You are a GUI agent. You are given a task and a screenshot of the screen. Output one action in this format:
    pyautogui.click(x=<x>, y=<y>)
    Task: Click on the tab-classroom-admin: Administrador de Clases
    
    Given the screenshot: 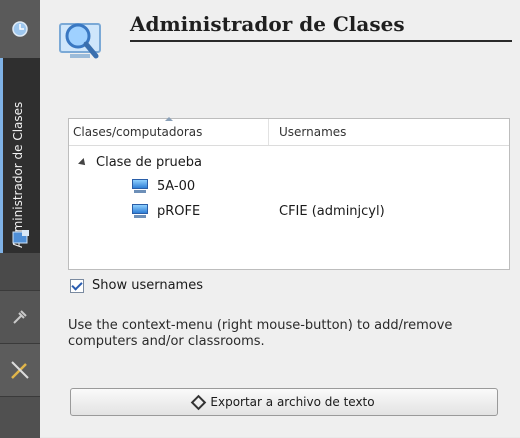 What is the action you would take?
    pyautogui.click(x=20, y=155)
    